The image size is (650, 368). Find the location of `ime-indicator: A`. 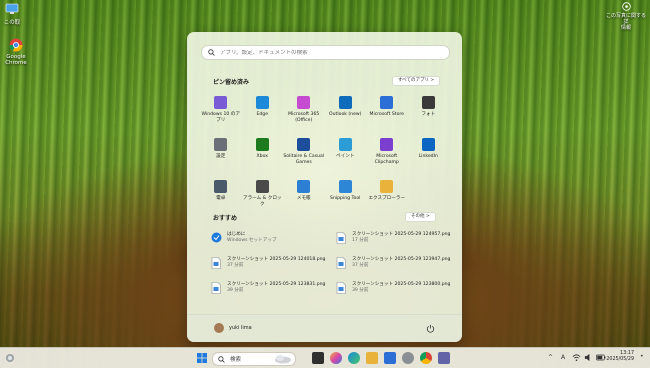

ime-indicator: A is located at coordinates (563, 357).